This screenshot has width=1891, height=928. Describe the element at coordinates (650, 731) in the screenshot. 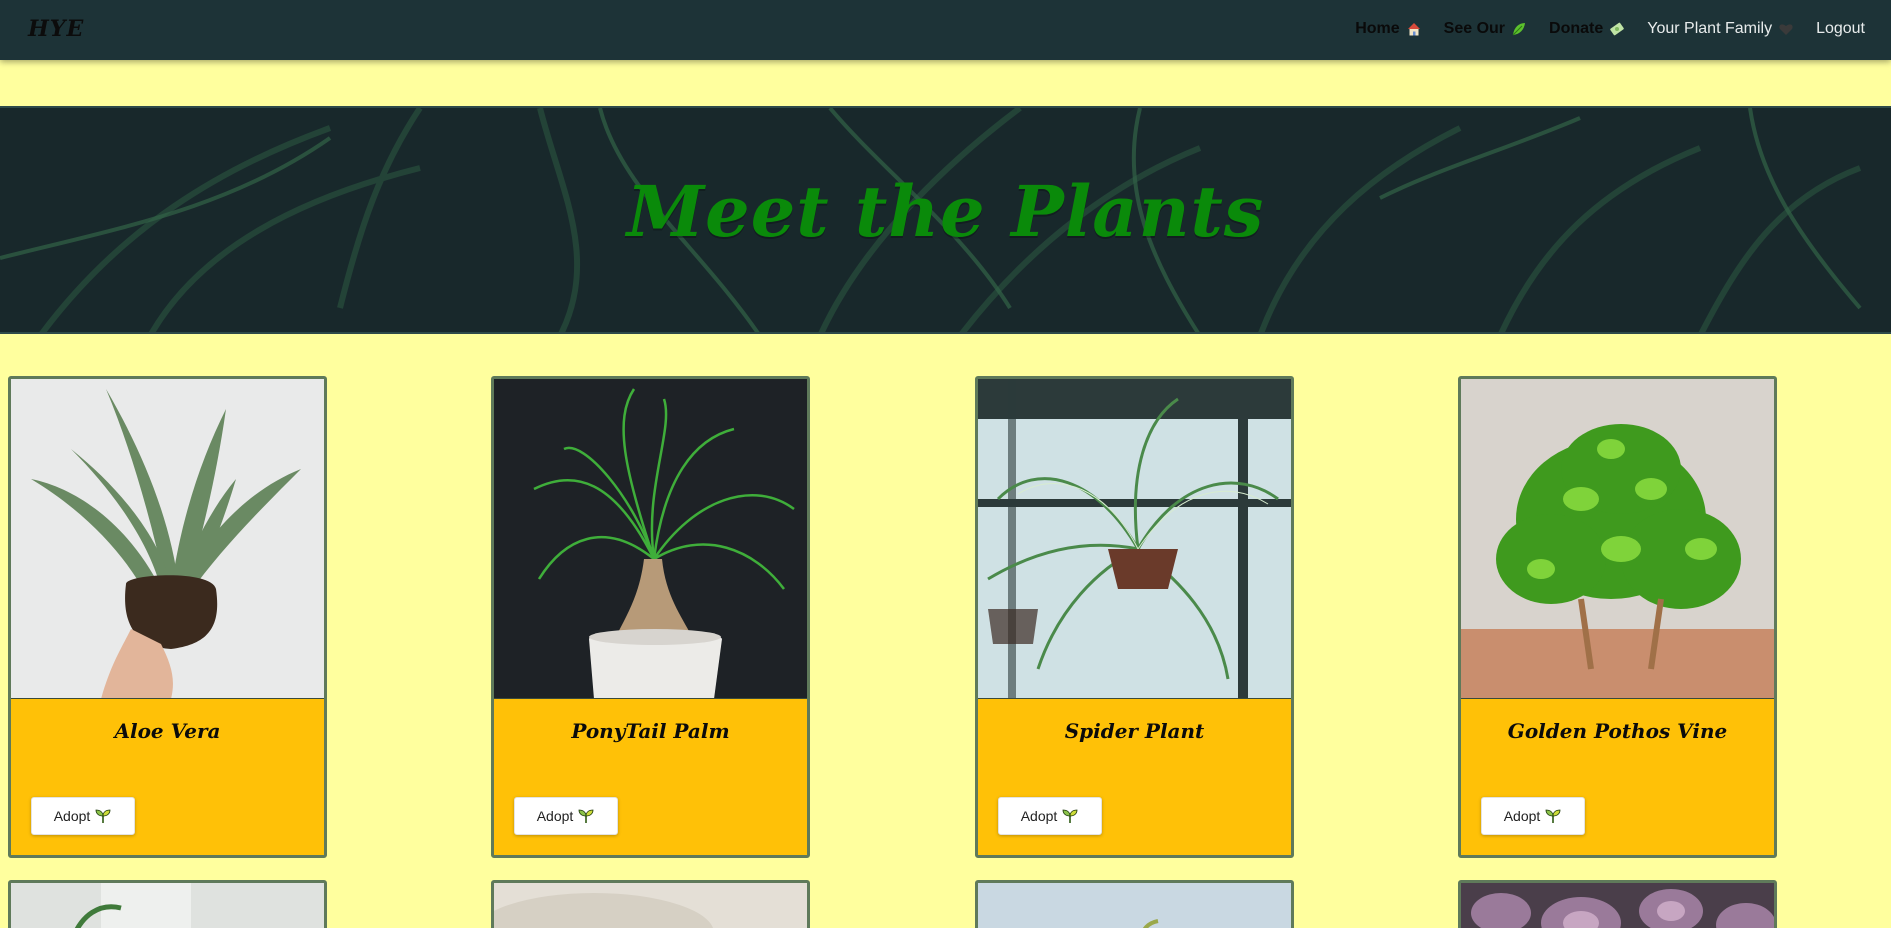

I see `plant-name: PonyTail Palm` at that location.